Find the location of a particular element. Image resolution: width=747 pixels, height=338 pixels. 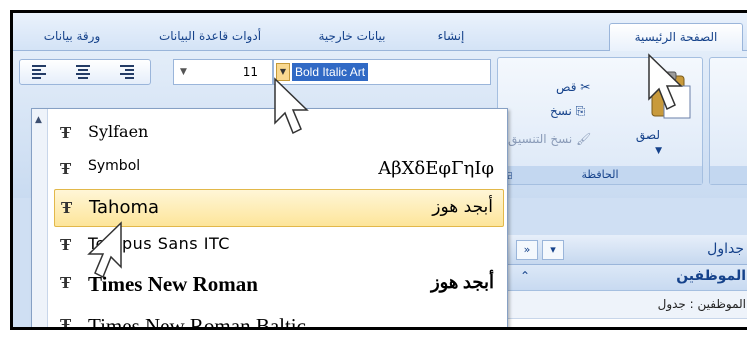

tab-home: الصفحة الرئيسية is located at coordinates (676, 37).